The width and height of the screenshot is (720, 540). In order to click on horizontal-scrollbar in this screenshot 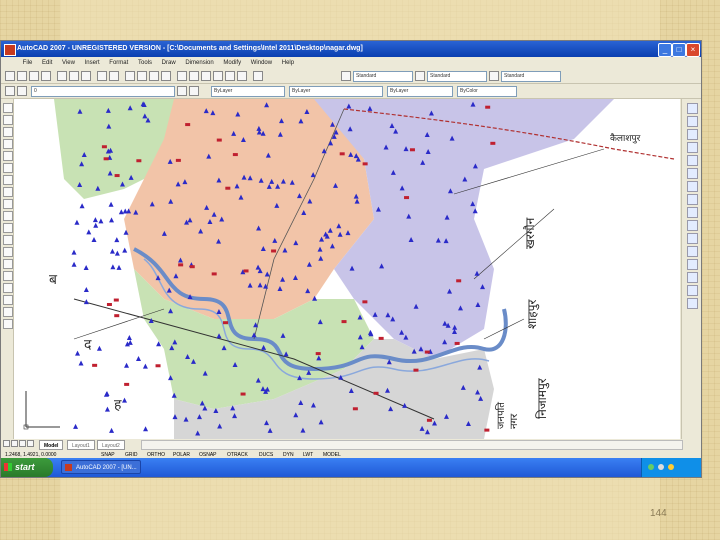, I will do `click(412, 445)`.